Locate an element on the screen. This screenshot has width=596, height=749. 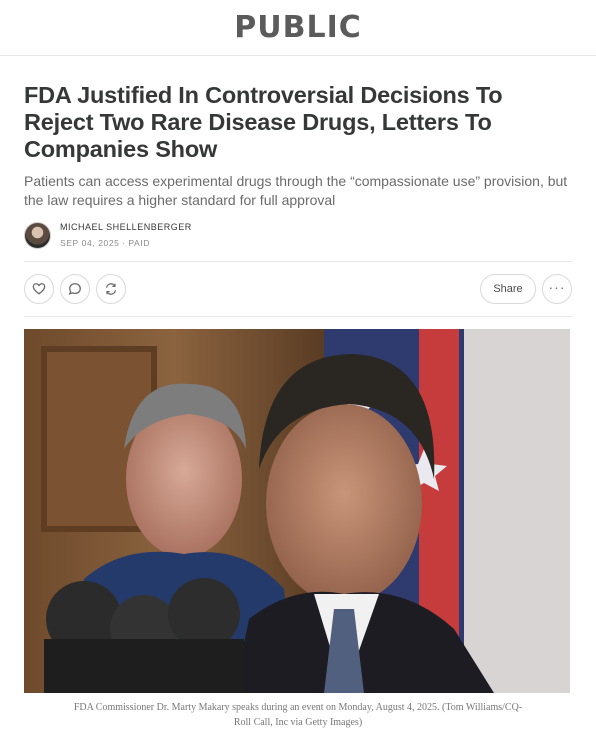
comment-button is located at coordinates (75, 289).